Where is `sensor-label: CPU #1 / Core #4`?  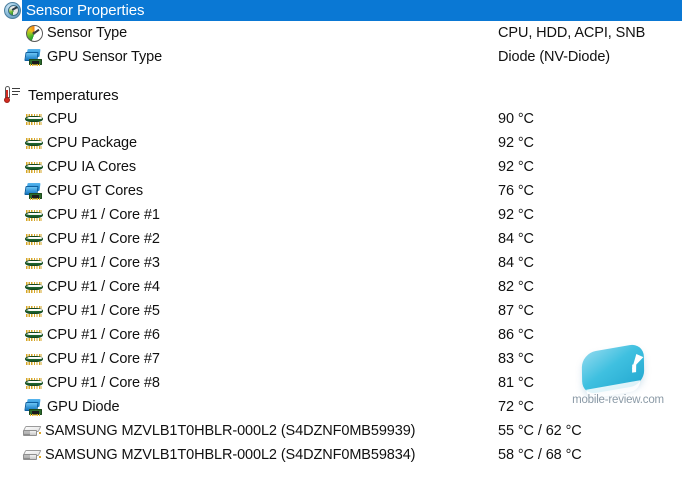 sensor-label: CPU #1 / Core #4 is located at coordinates (103, 286).